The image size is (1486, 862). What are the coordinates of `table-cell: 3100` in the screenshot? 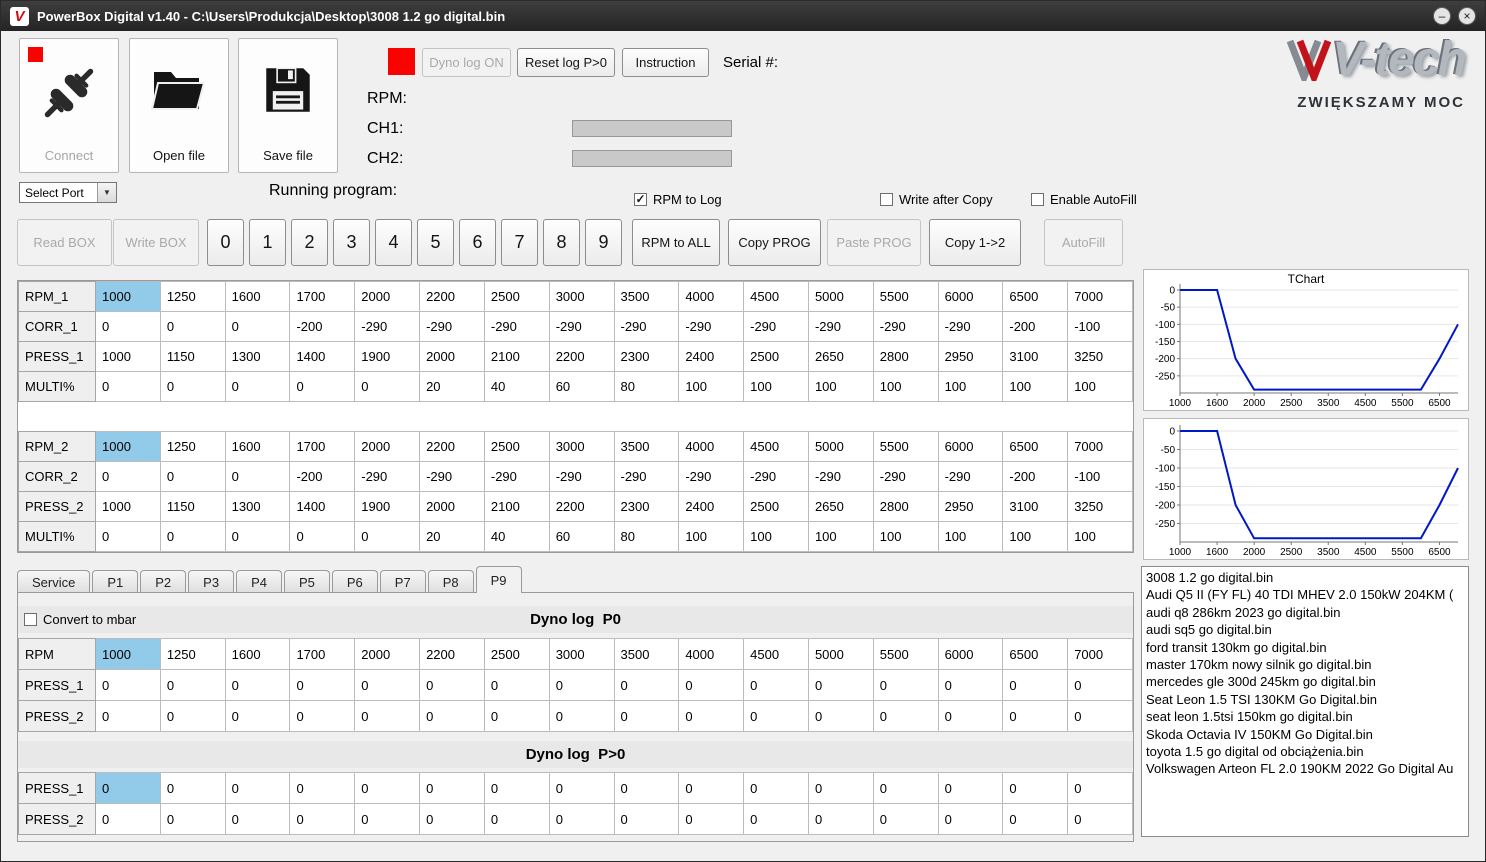 It's located at (1035, 506).